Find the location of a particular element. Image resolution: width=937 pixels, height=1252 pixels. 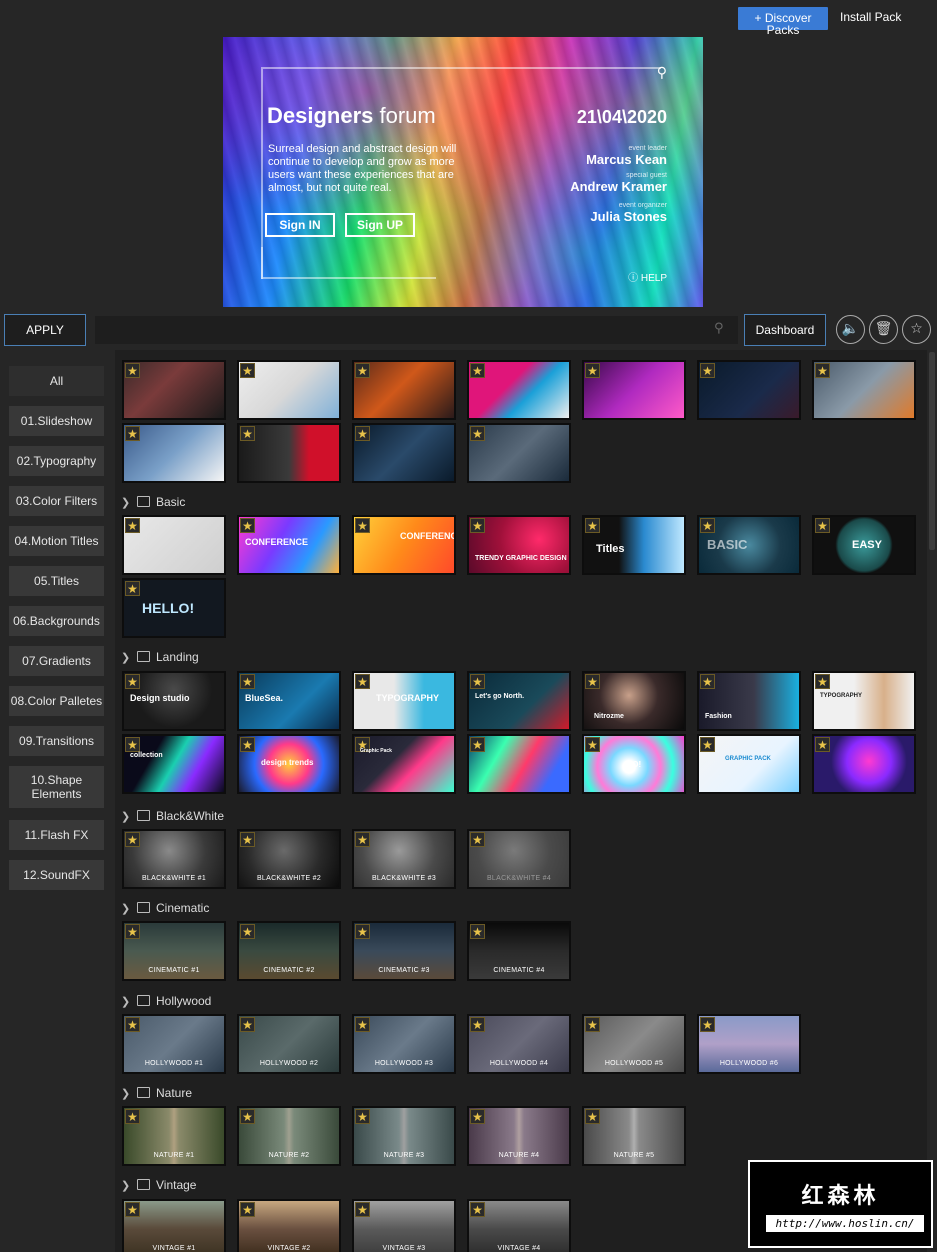

category-slideshow: 01.Slideshow is located at coordinates (56, 421).